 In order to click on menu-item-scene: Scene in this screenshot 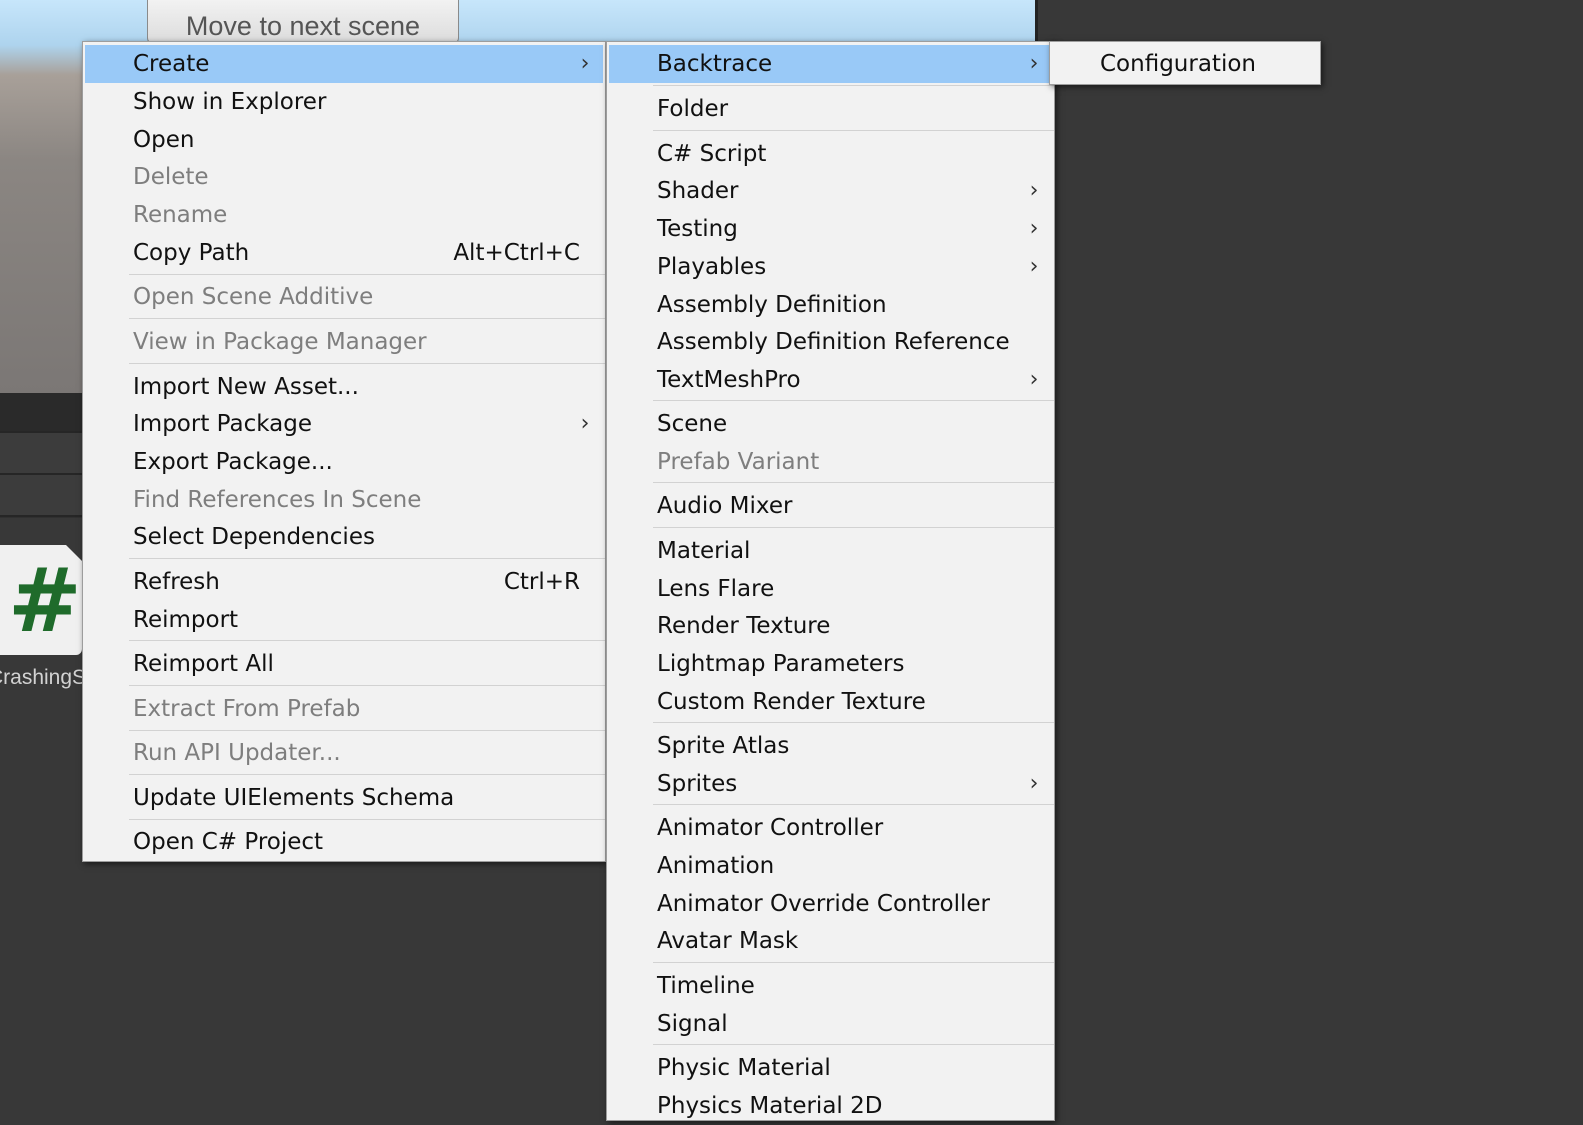, I will do `click(830, 424)`.